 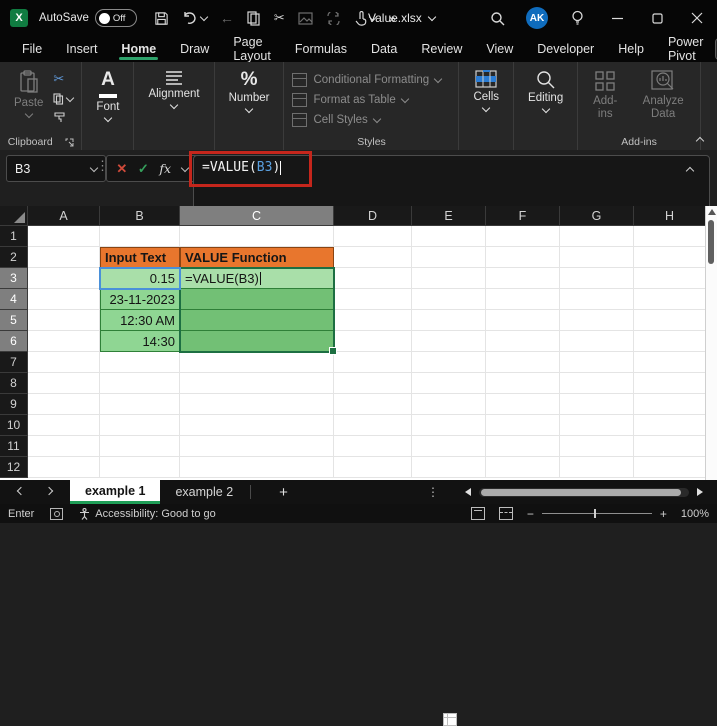 What do you see at coordinates (523, 320) in the screenshot?
I see `cell-F5` at bounding box center [523, 320].